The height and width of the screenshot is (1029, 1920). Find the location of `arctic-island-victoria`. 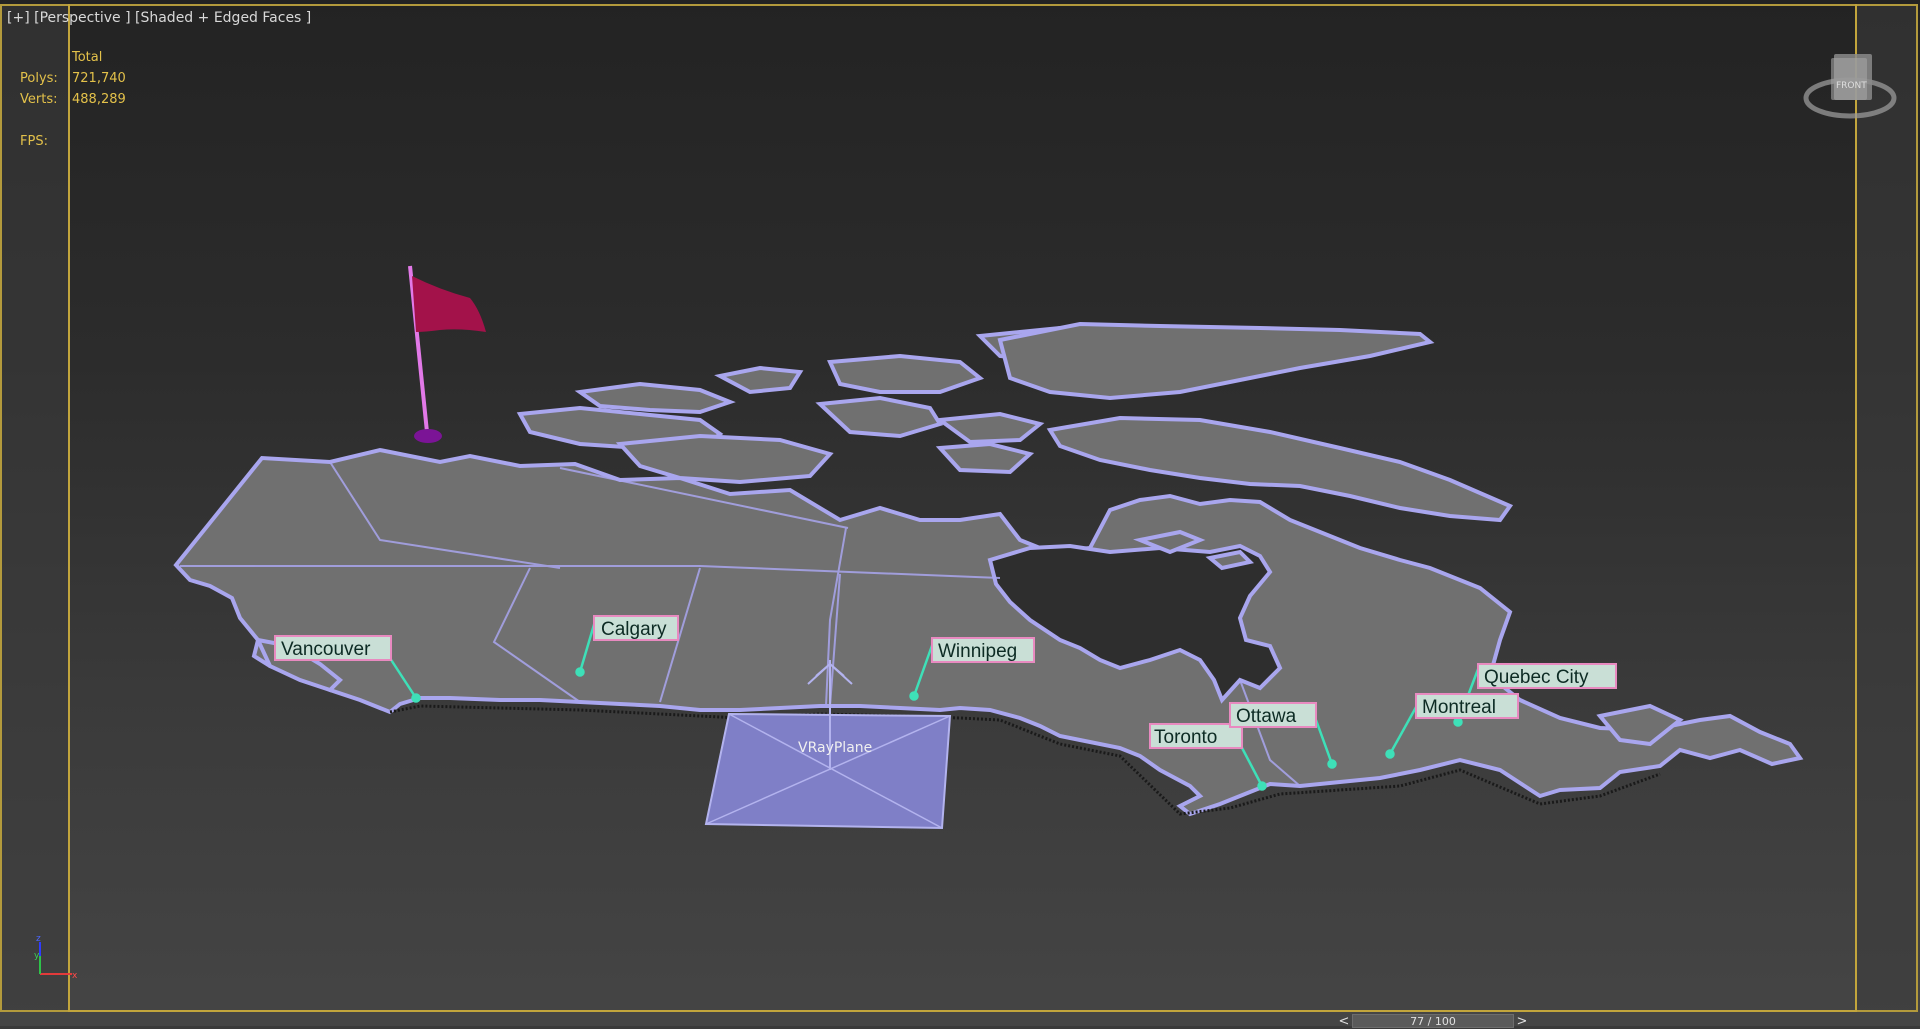

arctic-island-victoria is located at coordinates (724, 459).